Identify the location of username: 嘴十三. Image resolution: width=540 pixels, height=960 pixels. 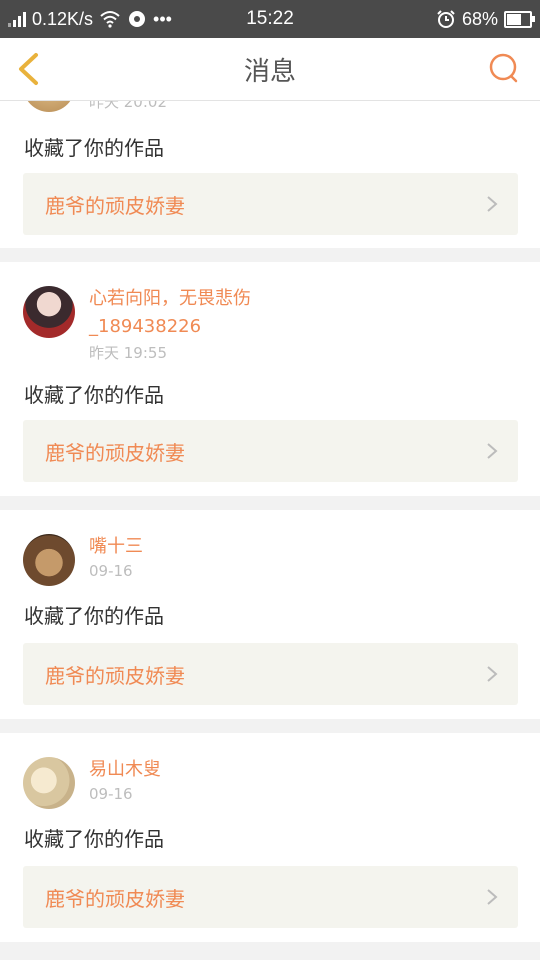
(116, 547).